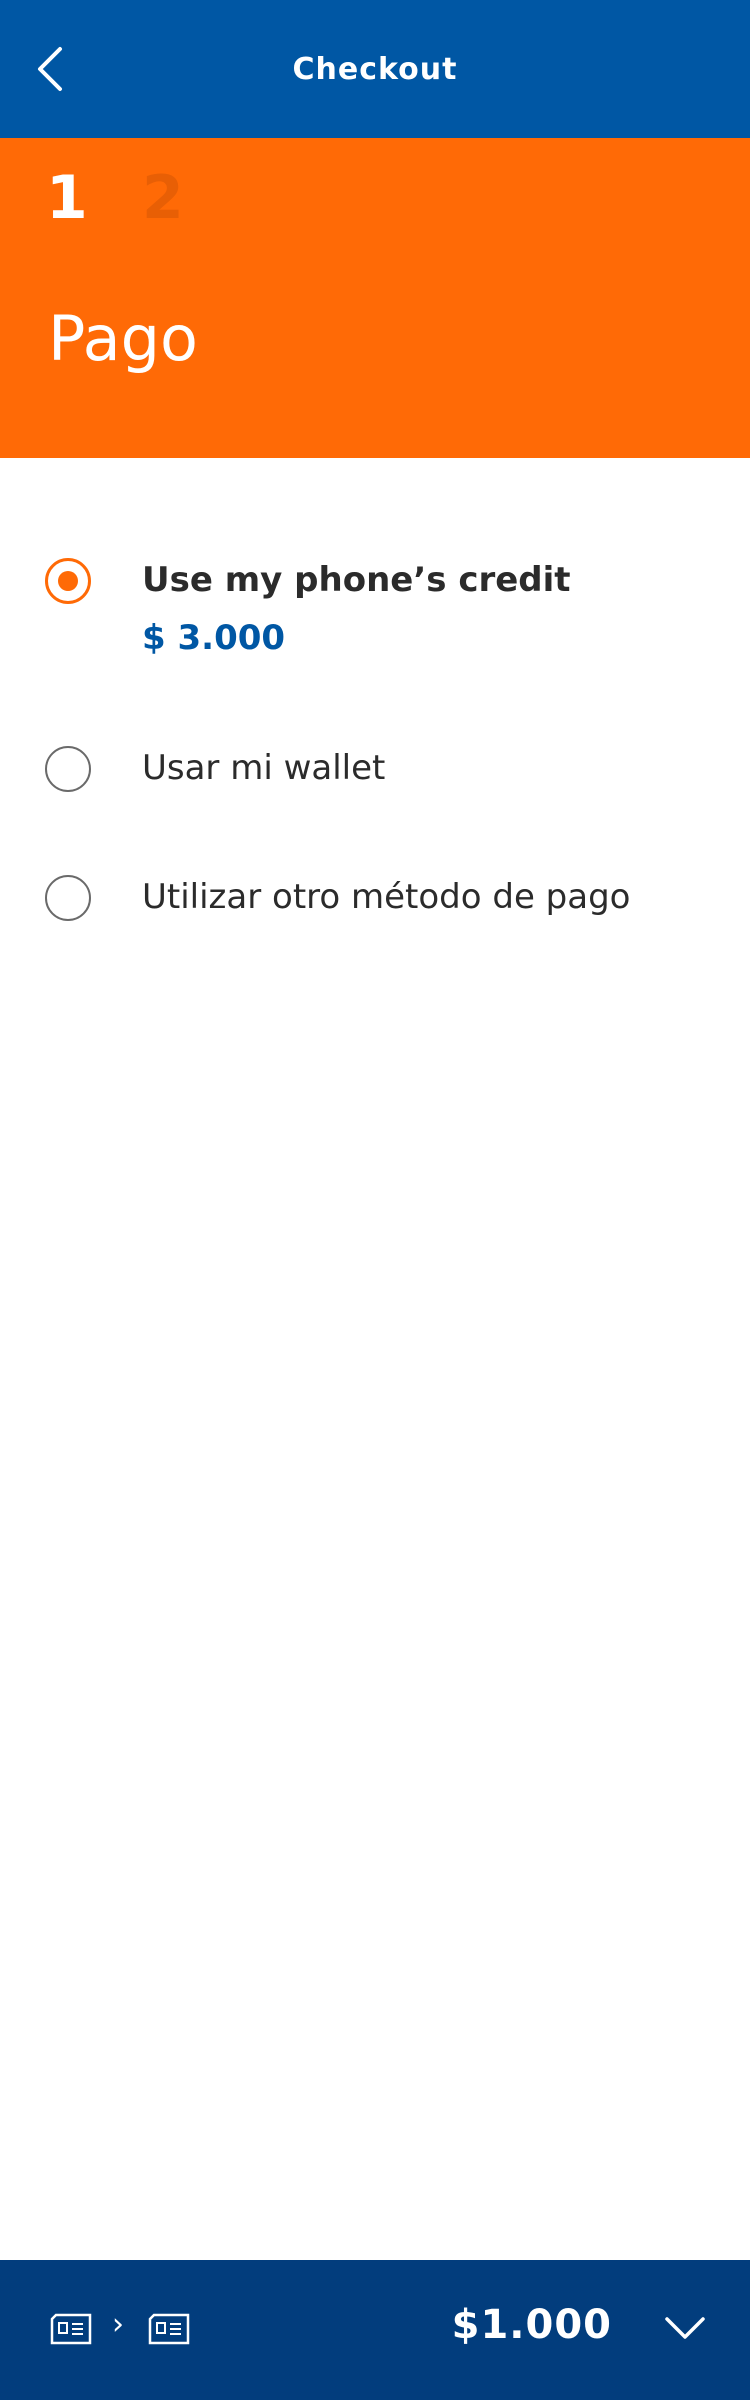 This screenshot has width=750, height=2400. What do you see at coordinates (375, 930) in the screenshot?
I see `payment-option-other: Utilizar otro método de pago` at bounding box center [375, 930].